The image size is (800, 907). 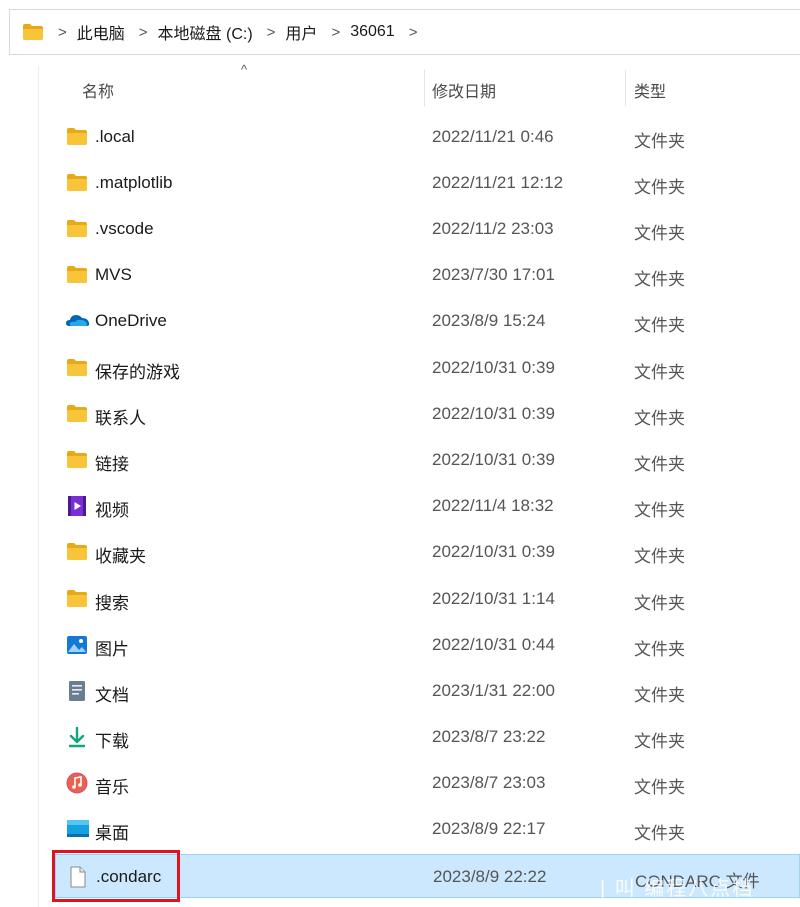 What do you see at coordinates (464, 90) in the screenshot?
I see `column-date-modified: 修改日期` at bounding box center [464, 90].